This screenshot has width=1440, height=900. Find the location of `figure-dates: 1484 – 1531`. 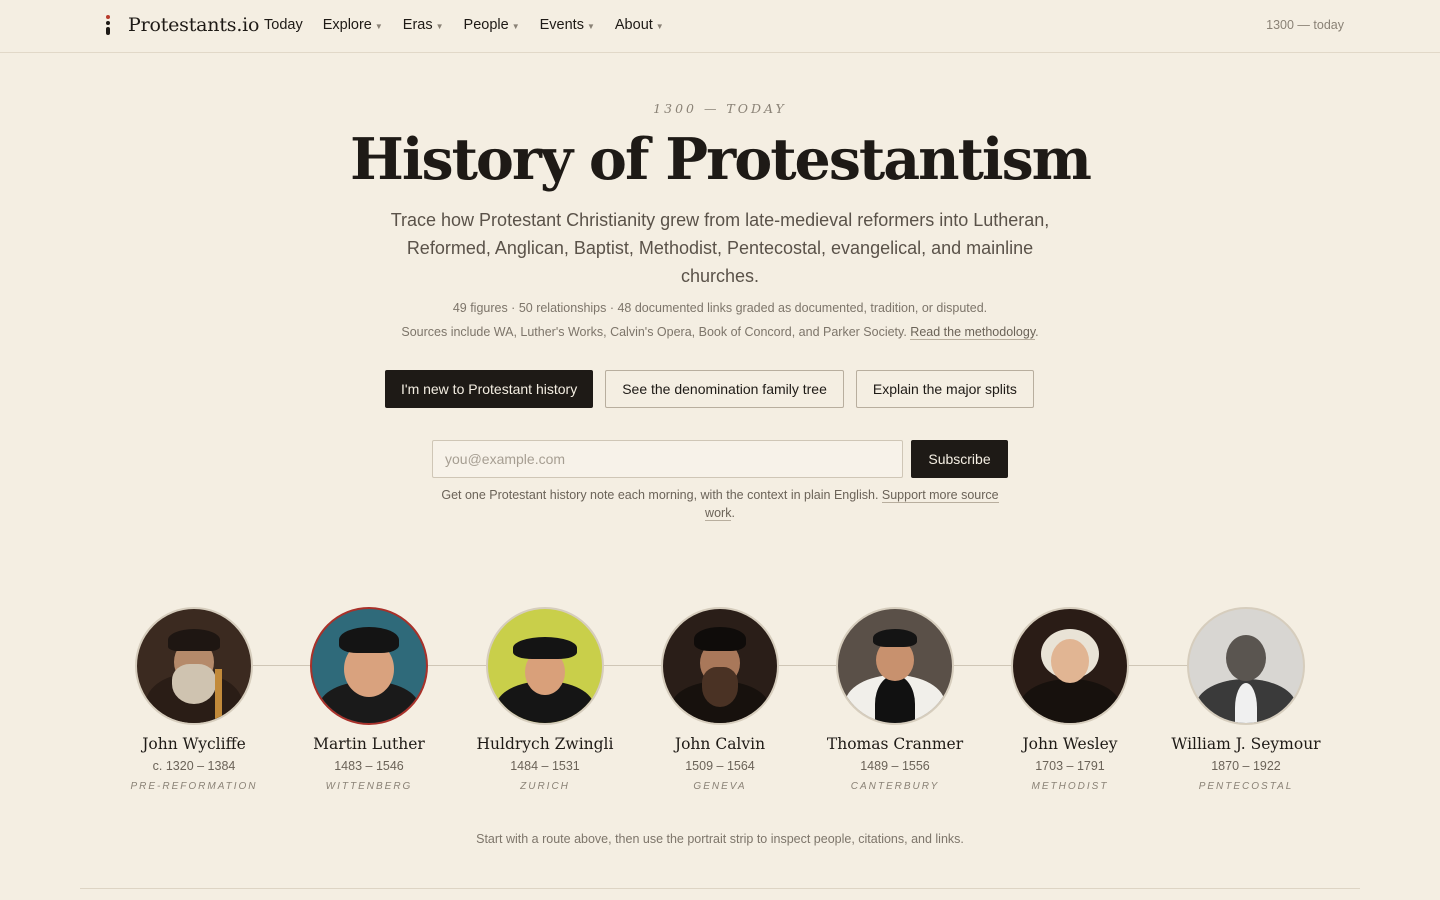

figure-dates: 1484 – 1531 is located at coordinates (545, 766).